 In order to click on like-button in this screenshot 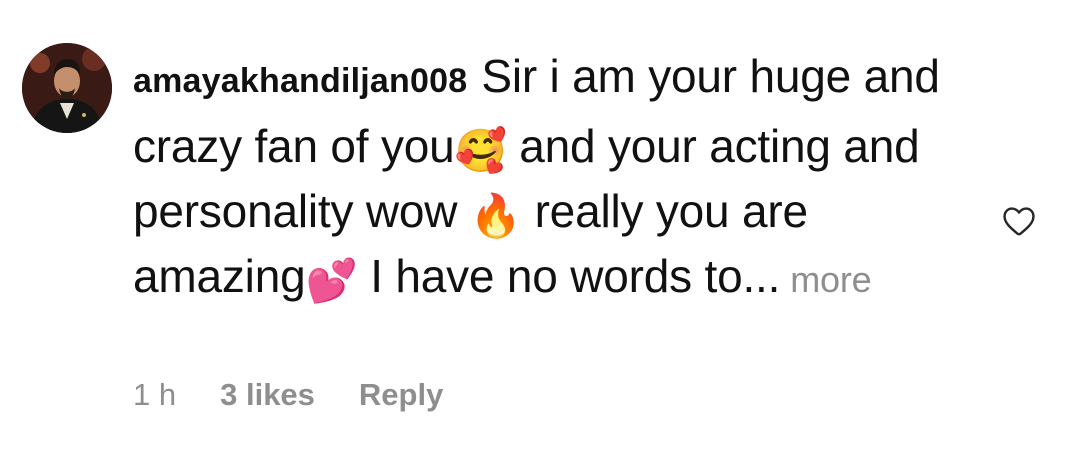, I will do `click(1019, 221)`.